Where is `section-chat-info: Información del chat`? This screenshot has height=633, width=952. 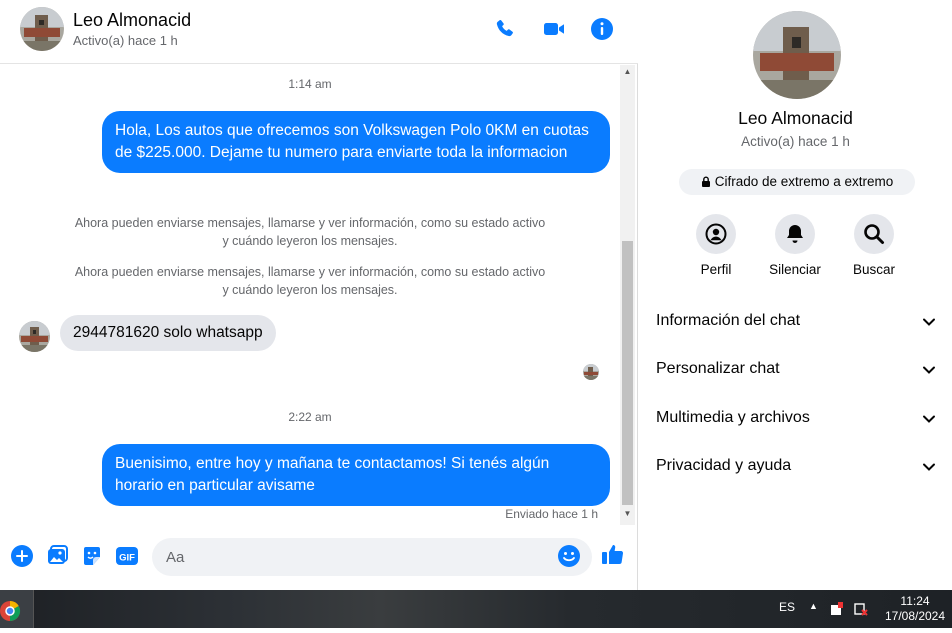 section-chat-info: Información del chat is located at coordinates (795, 322).